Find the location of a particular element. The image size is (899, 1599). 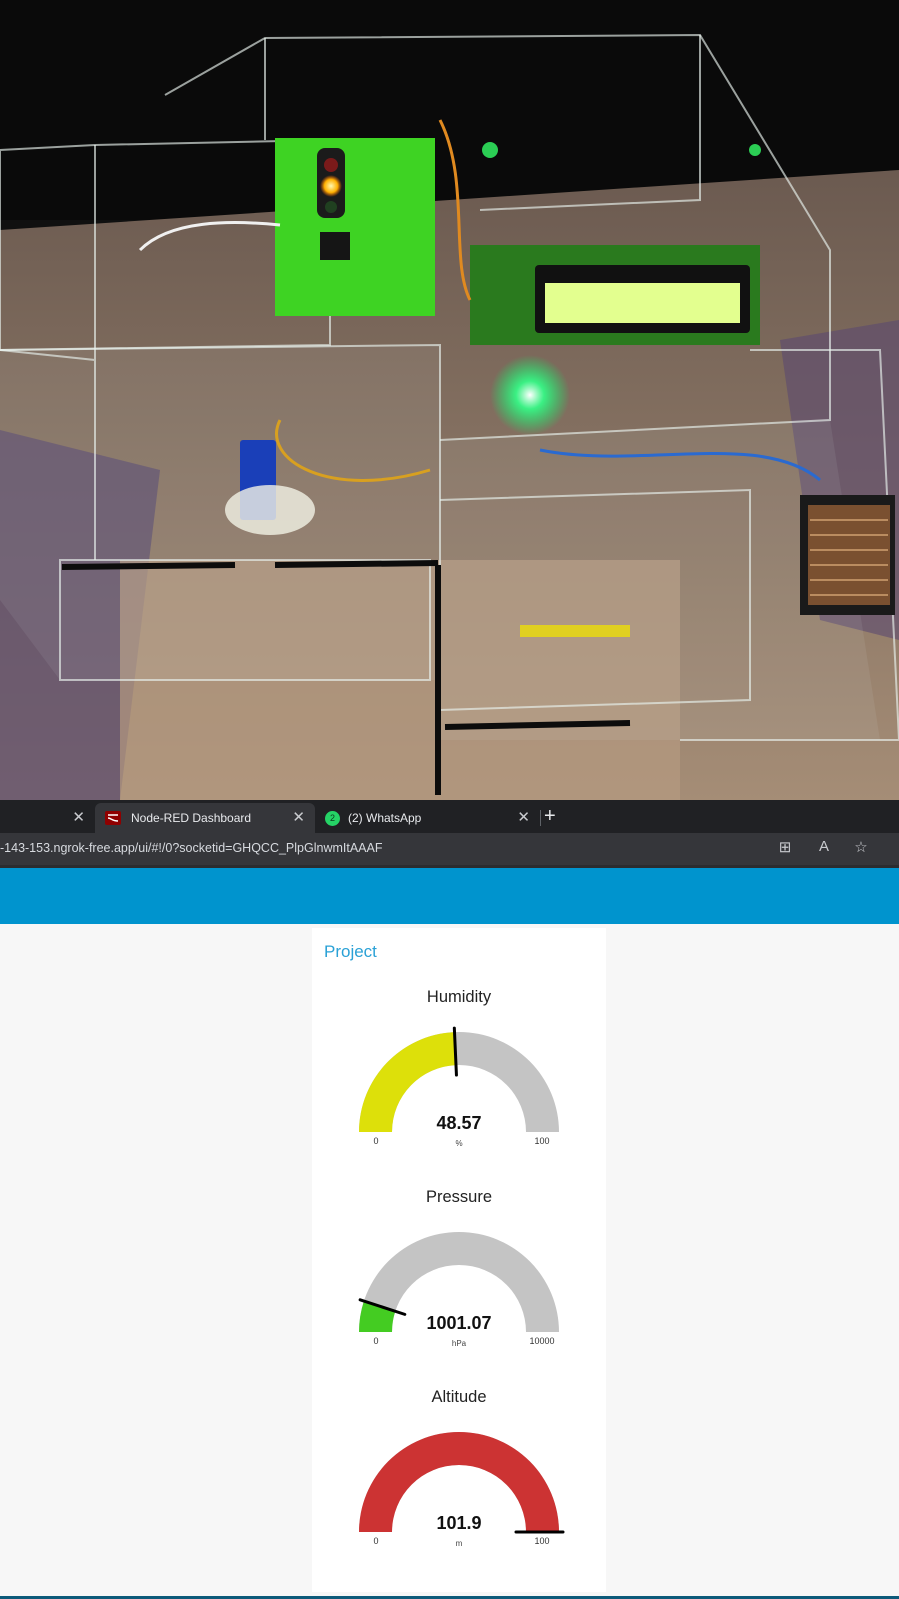

tab-node-red-dashboard: Node-RED Dashboard ✕ is located at coordinates (205, 818).